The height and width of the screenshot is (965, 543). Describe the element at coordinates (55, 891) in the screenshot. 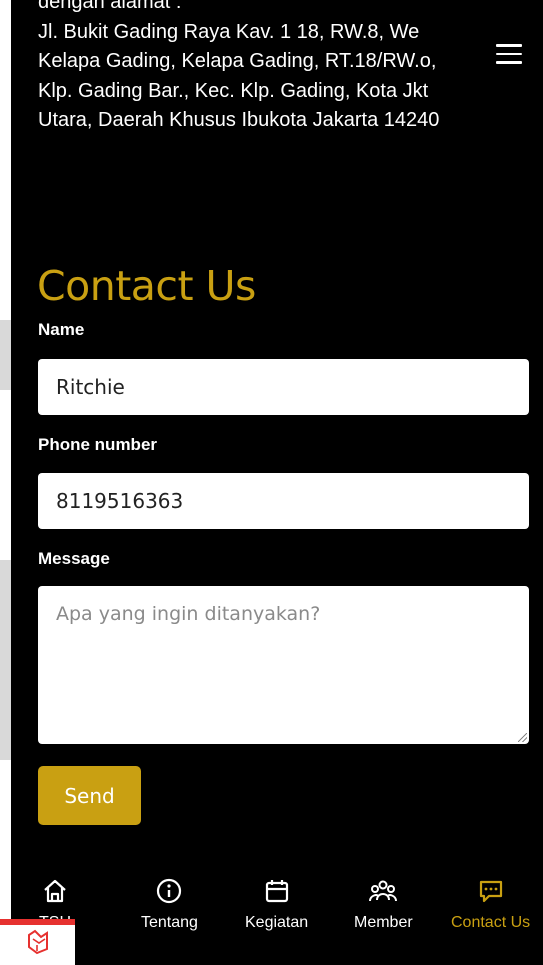

I see `home-icon` at that location.